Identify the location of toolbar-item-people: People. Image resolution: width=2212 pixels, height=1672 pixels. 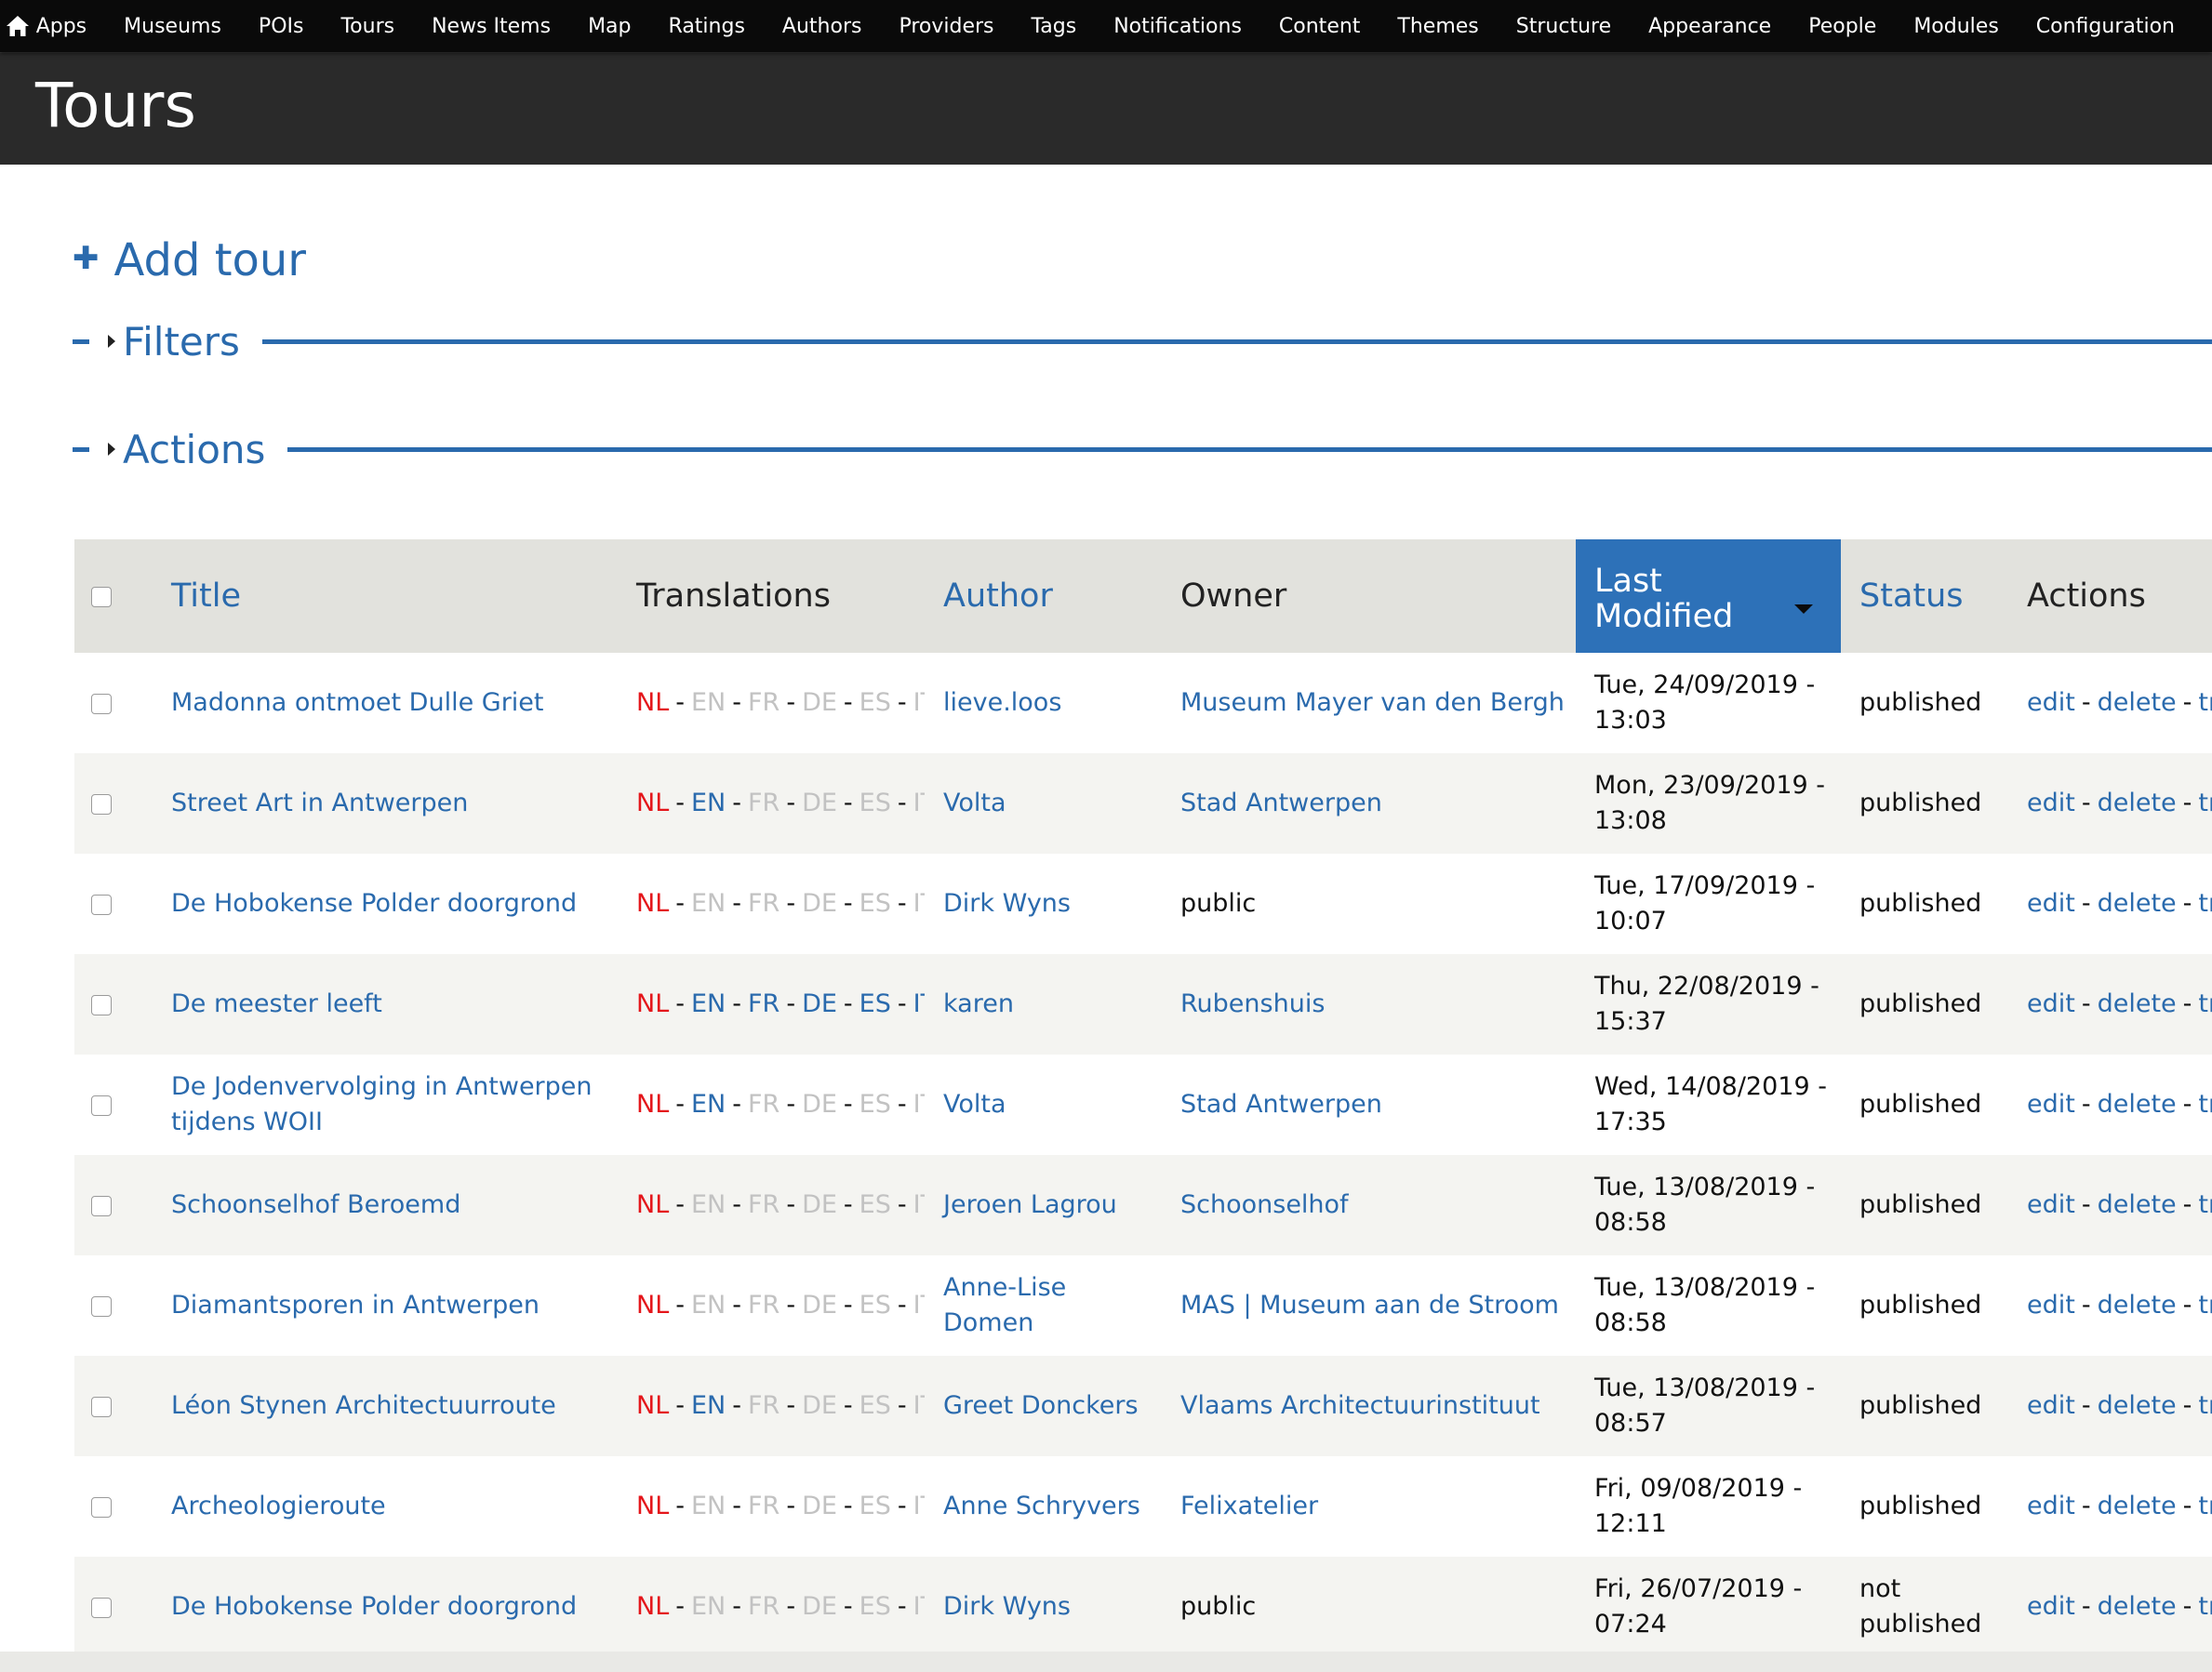
(1842, 26).